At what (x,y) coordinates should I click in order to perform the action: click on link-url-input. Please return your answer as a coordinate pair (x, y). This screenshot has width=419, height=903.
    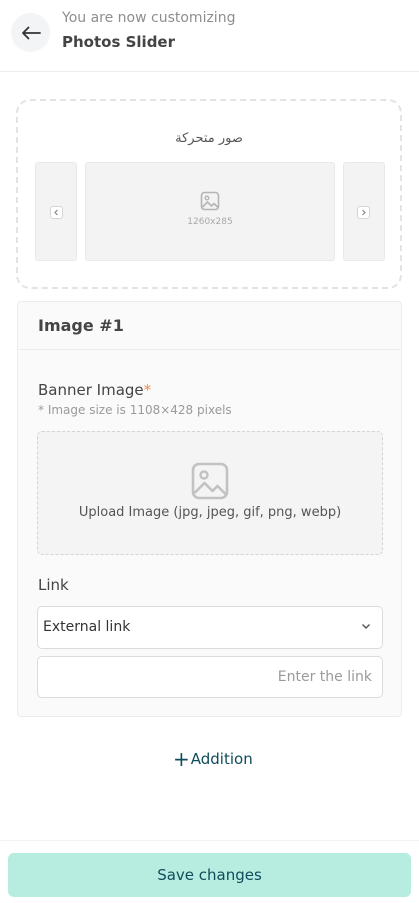
    Looking at the image, I should click on (210, 677).